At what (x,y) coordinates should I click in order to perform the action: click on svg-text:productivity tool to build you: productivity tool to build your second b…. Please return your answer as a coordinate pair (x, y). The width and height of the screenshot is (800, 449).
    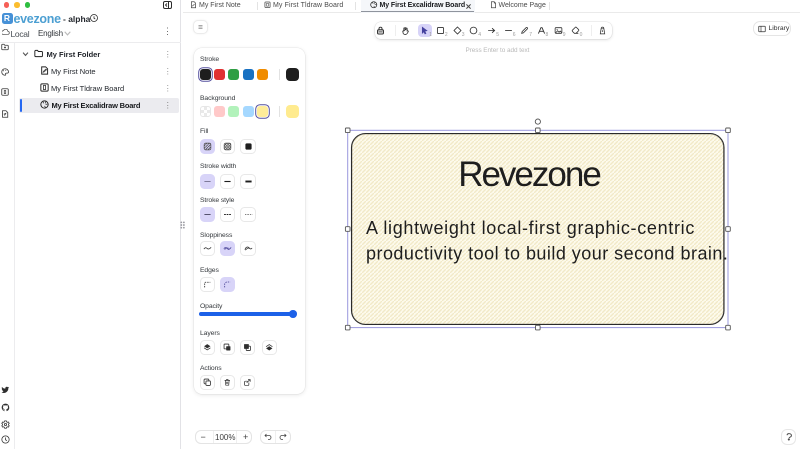
    Looking at the image, I should click on (547, 254).